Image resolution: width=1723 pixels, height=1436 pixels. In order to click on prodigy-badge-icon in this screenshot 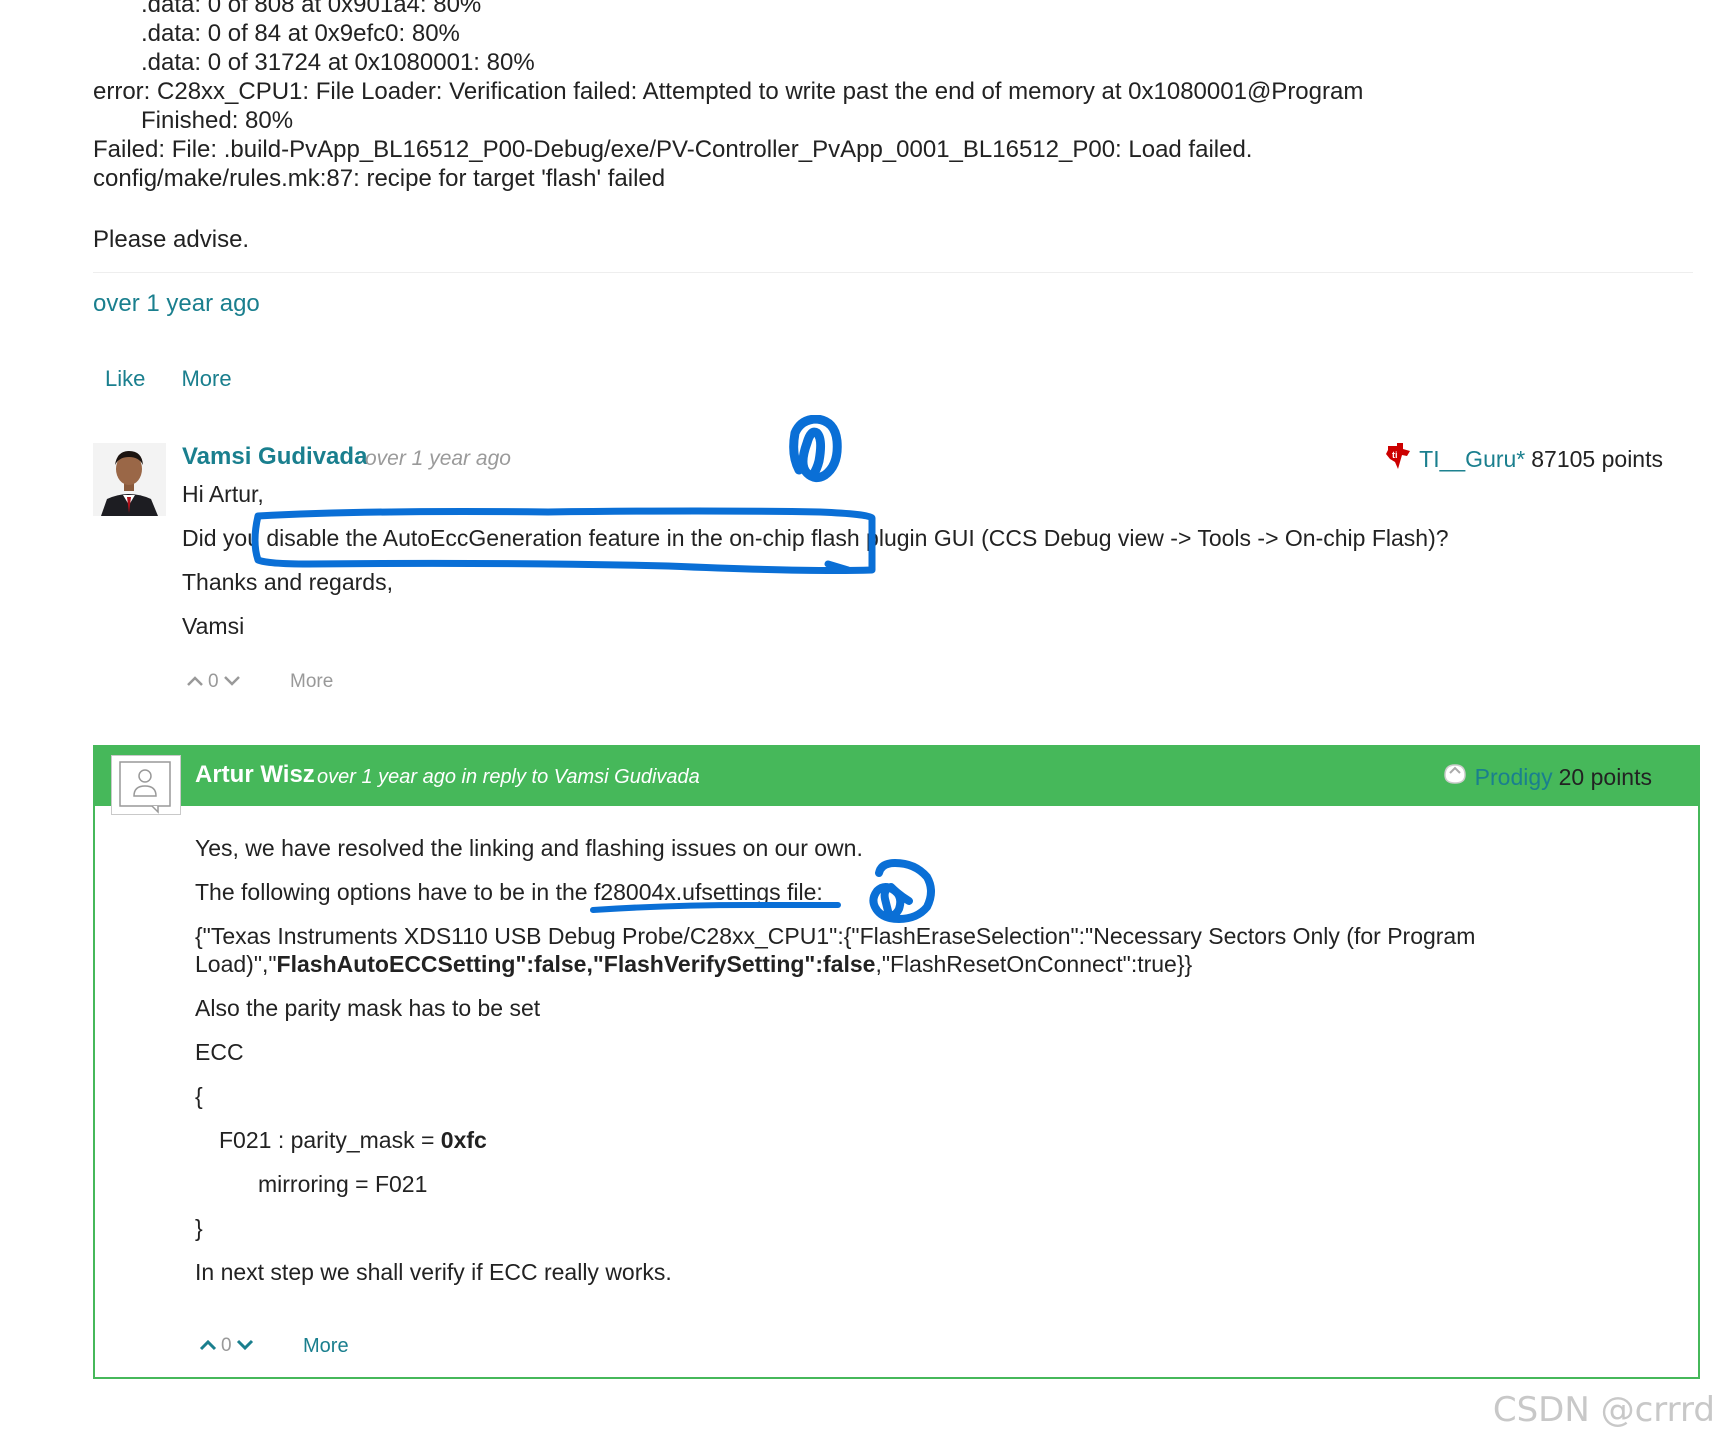, I will do `click(1455, 777)`.